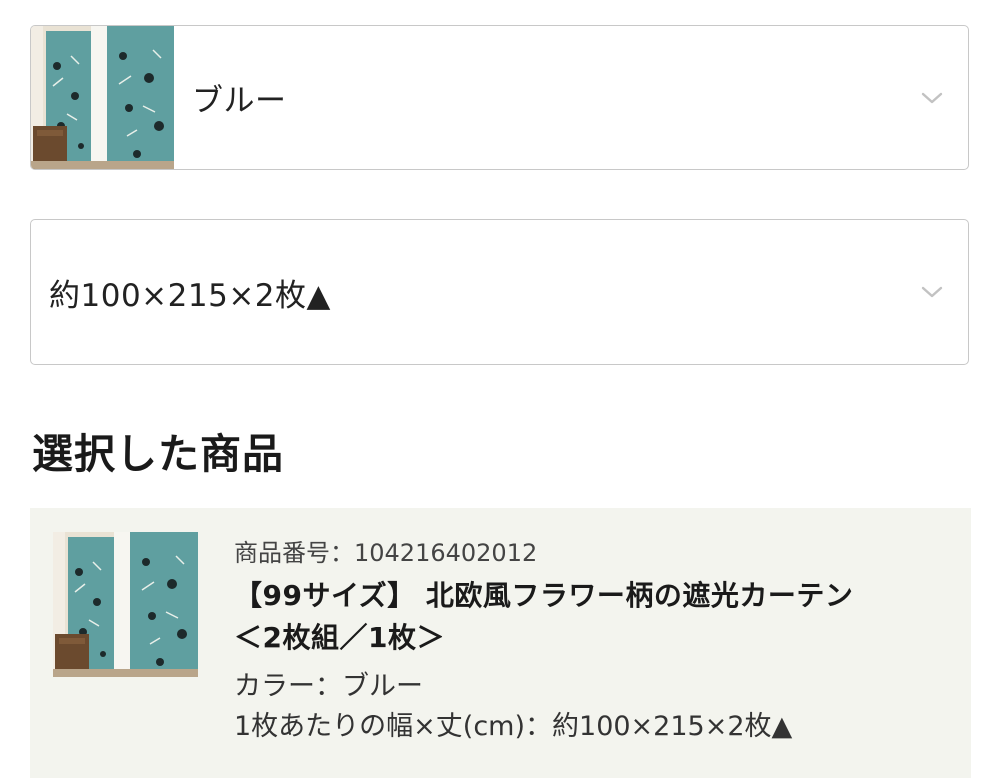 Image resolution: width=987 pixels, height=778 pixels. Describe the element at coordinates (544, 595) in the screenshot. I see `item-name-line1: 【99サイズ】 北欧風フラワー柄の遮光カーテン` at that location.